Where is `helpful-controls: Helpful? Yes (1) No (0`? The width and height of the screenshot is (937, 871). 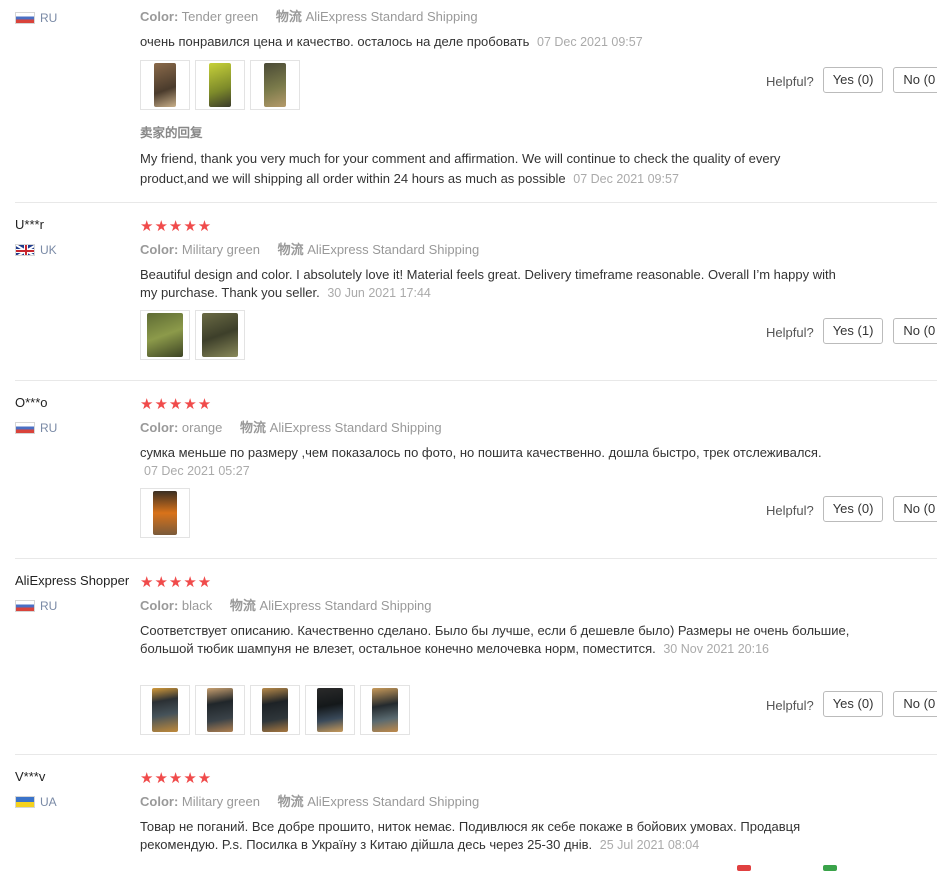 helpful-controls: Helpful? Yes (1) No (0 is located at coordinates (851, 331).